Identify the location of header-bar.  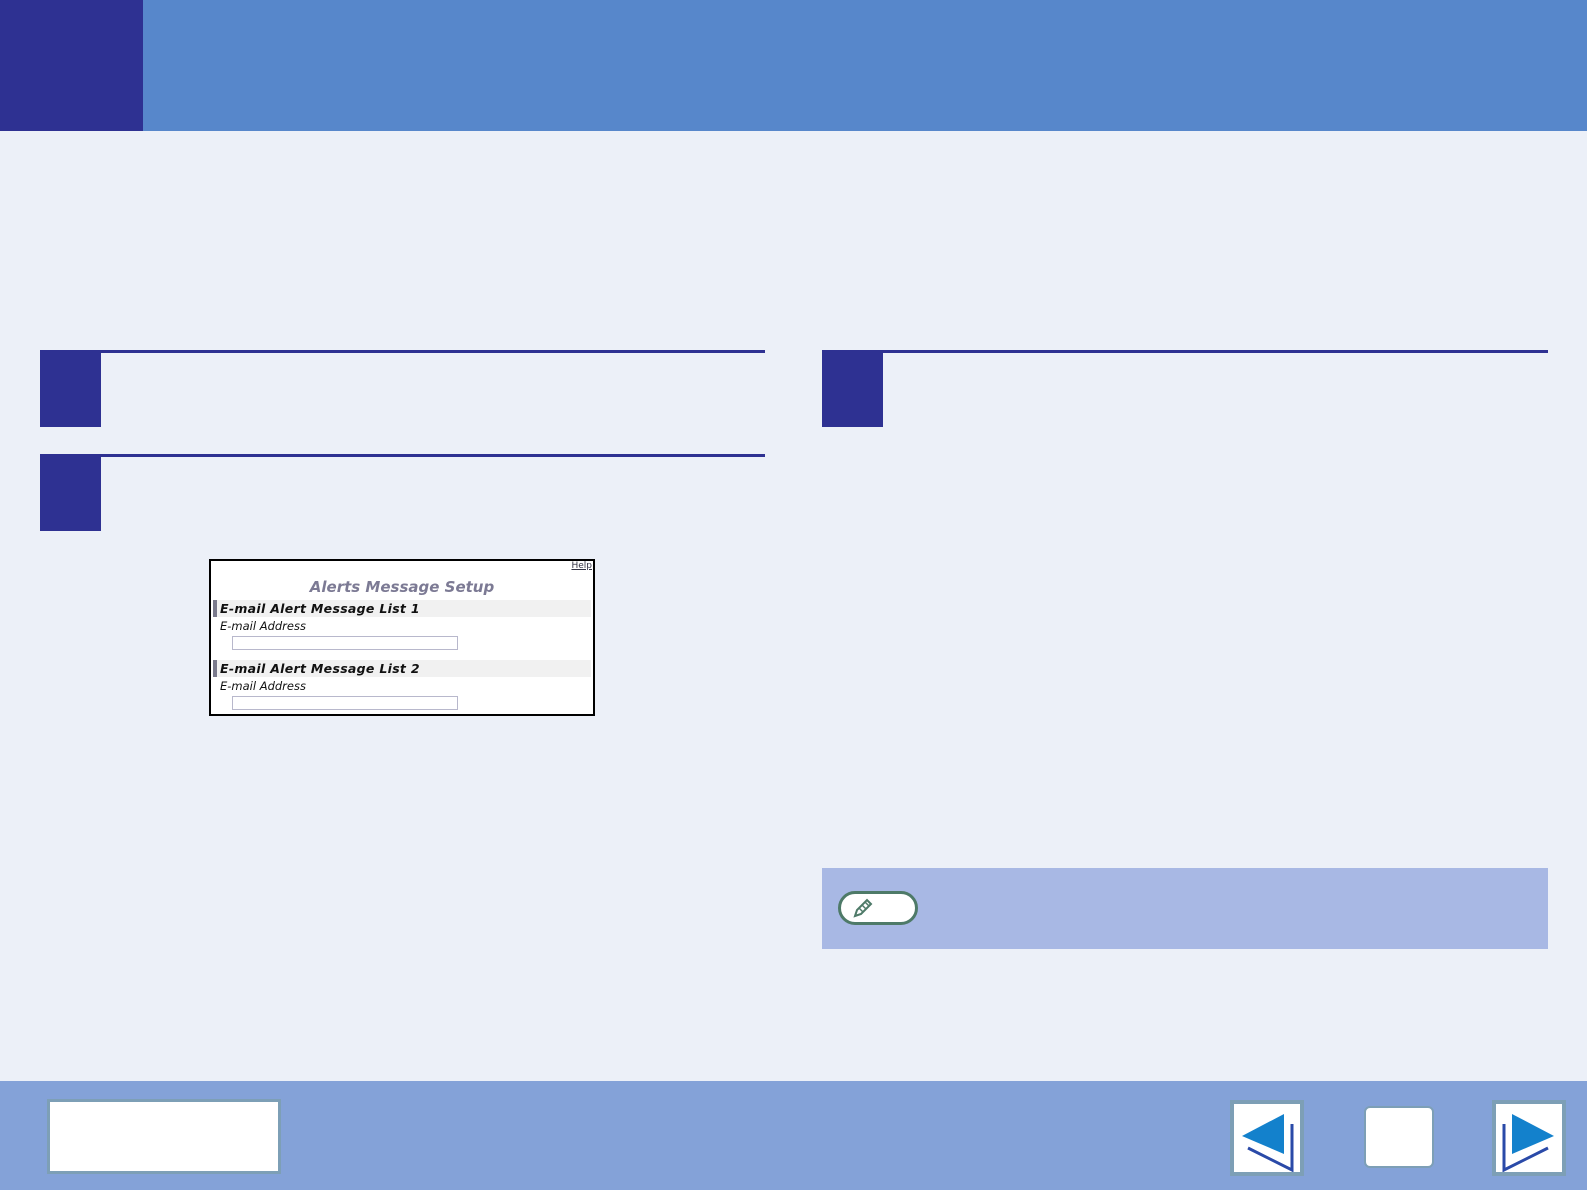
(793, 65).